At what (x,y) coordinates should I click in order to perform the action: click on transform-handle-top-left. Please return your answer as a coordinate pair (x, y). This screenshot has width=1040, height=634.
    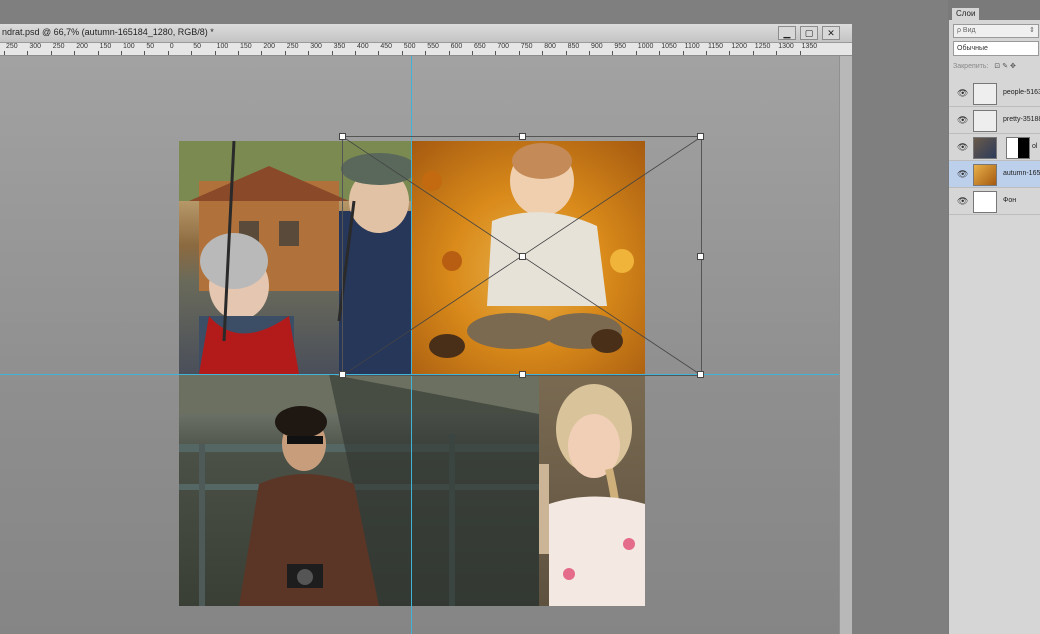
    Looking at the image, I should click on (342, 136).